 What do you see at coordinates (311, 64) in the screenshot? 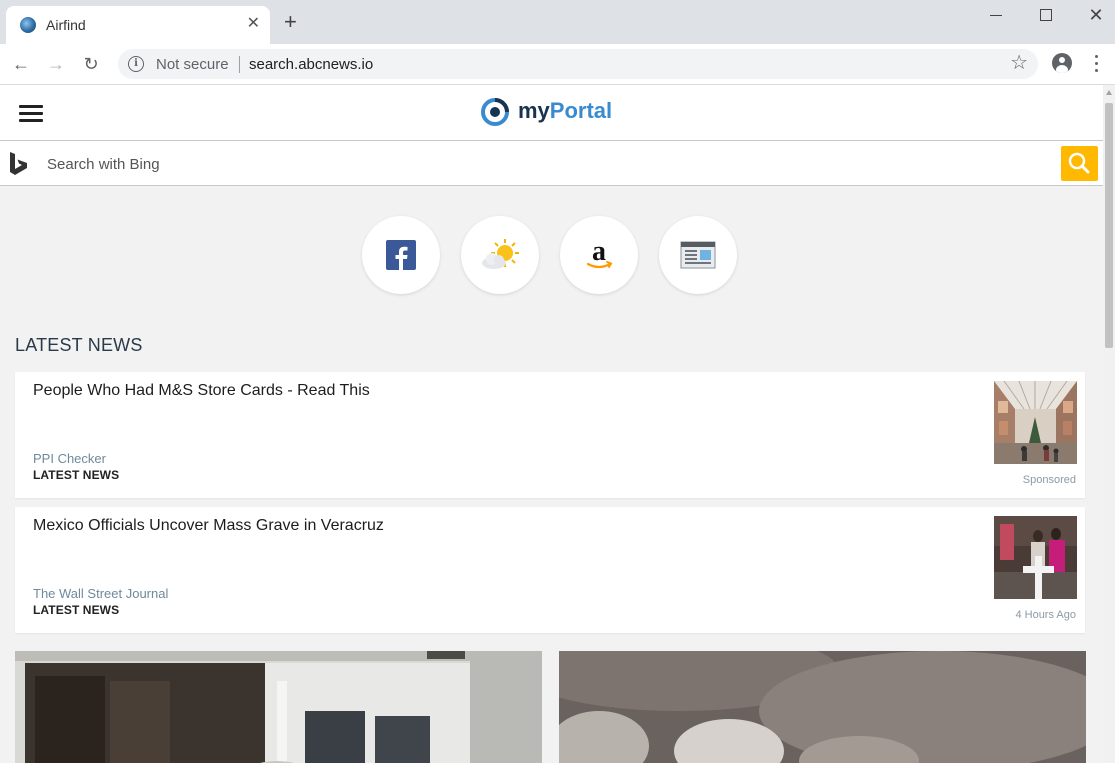
I see `url-text: search.abcnews.io` at bounding box center [311, 64].